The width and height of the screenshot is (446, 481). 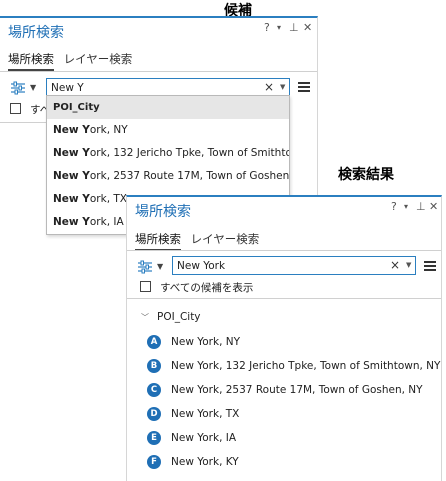 What do you see at coordinates (154, 390) in the screenshot?
I see `result-badge: C` at bounding box center [154, 390].